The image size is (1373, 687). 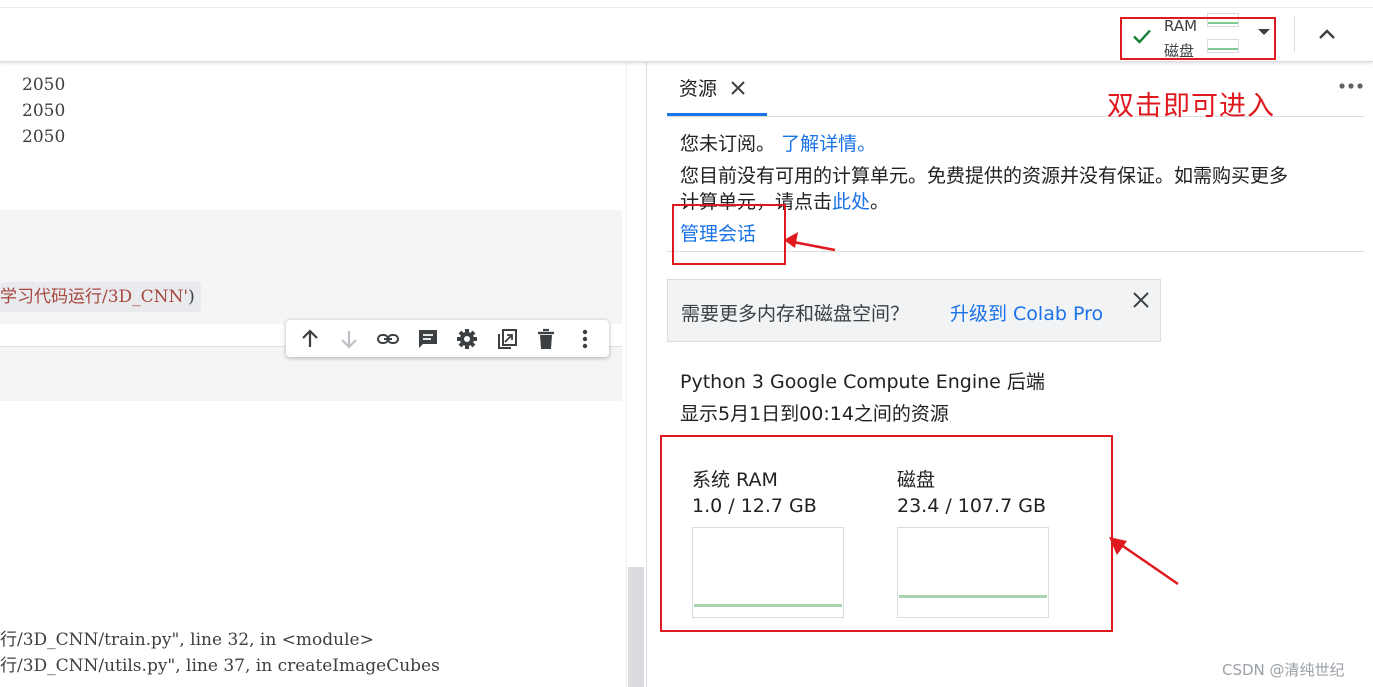 I want to click on check-icon, so click(x=1142, y=36).